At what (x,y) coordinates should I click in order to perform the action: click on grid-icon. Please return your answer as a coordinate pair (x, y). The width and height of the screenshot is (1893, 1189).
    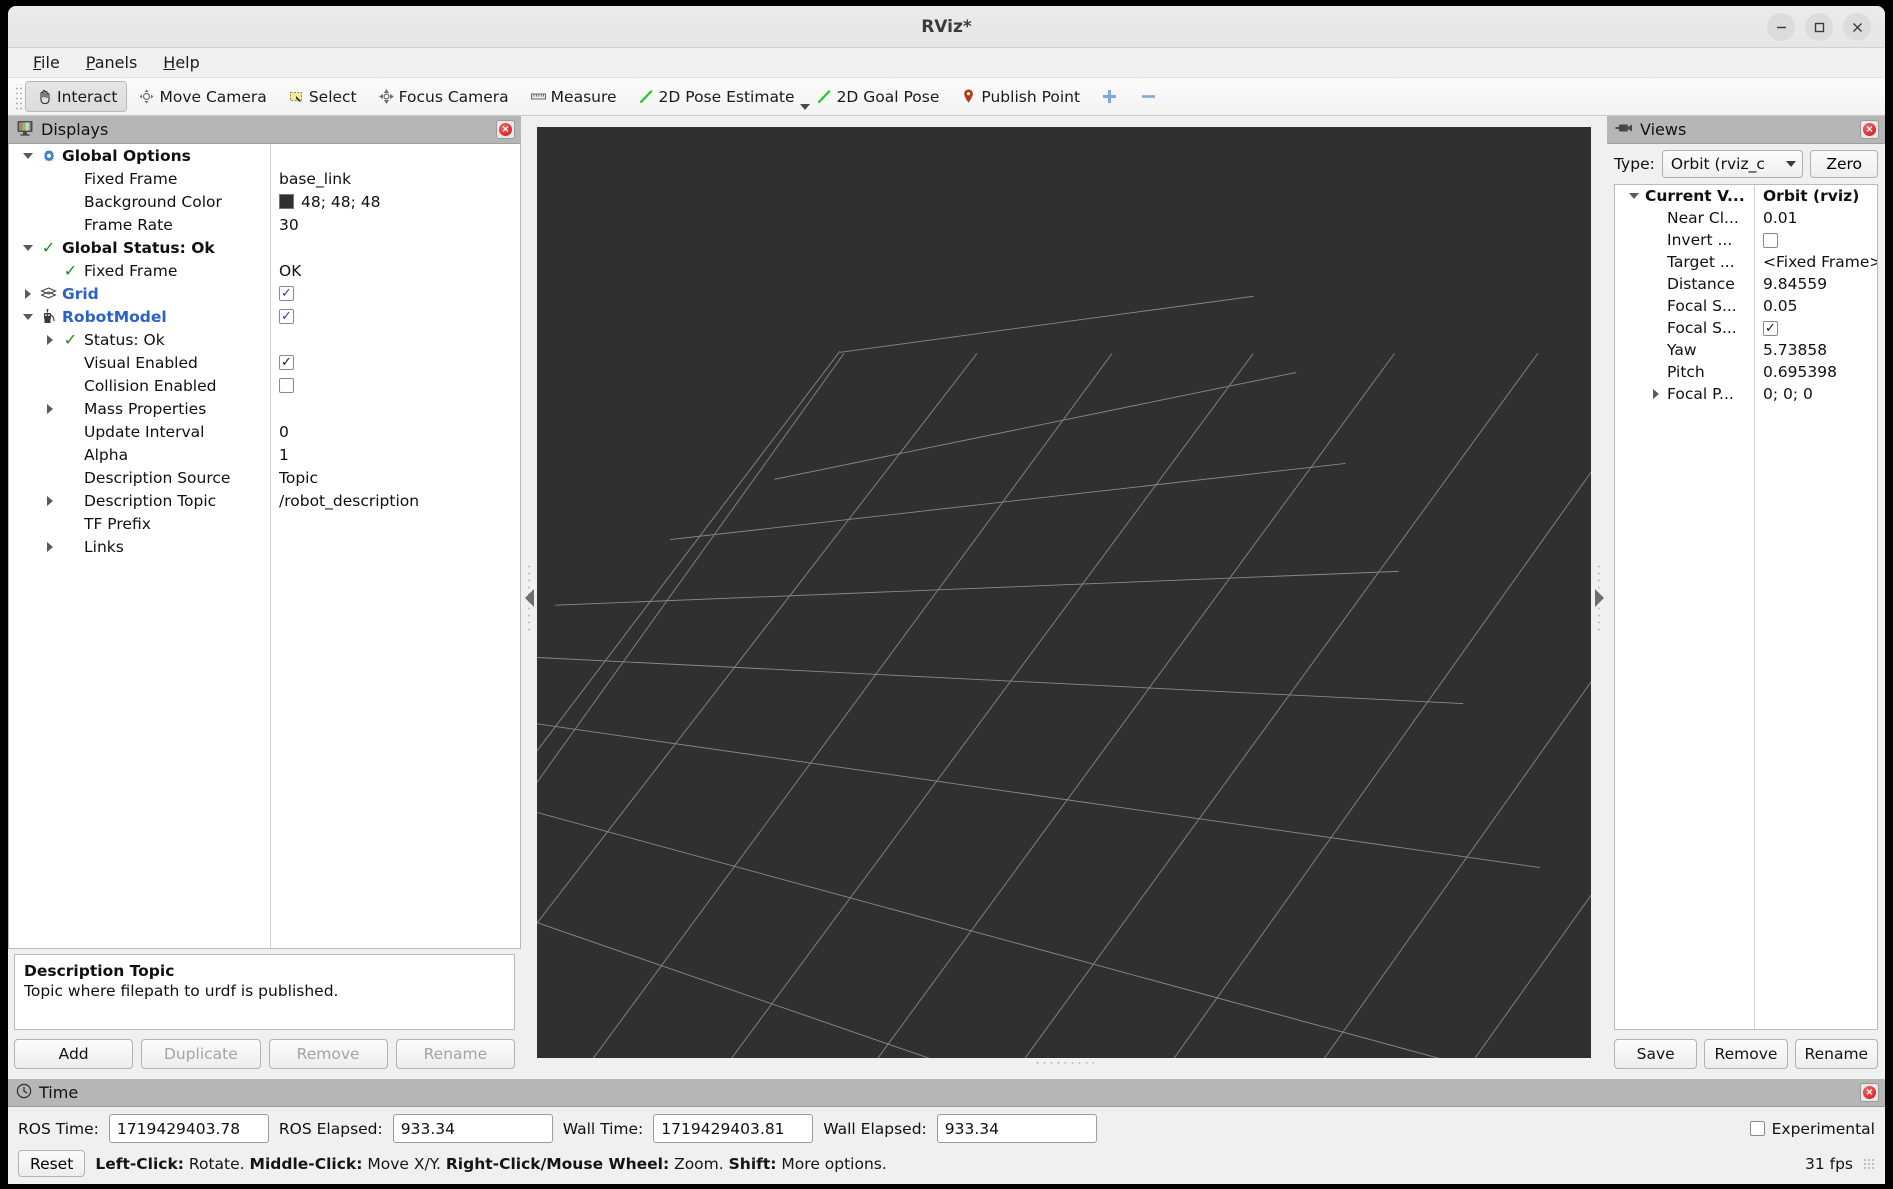
    Looking at the image, I should click on (48, 293).